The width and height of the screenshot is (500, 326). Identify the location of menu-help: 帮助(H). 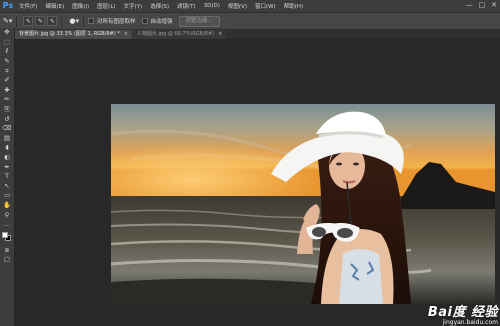
(293, 6).